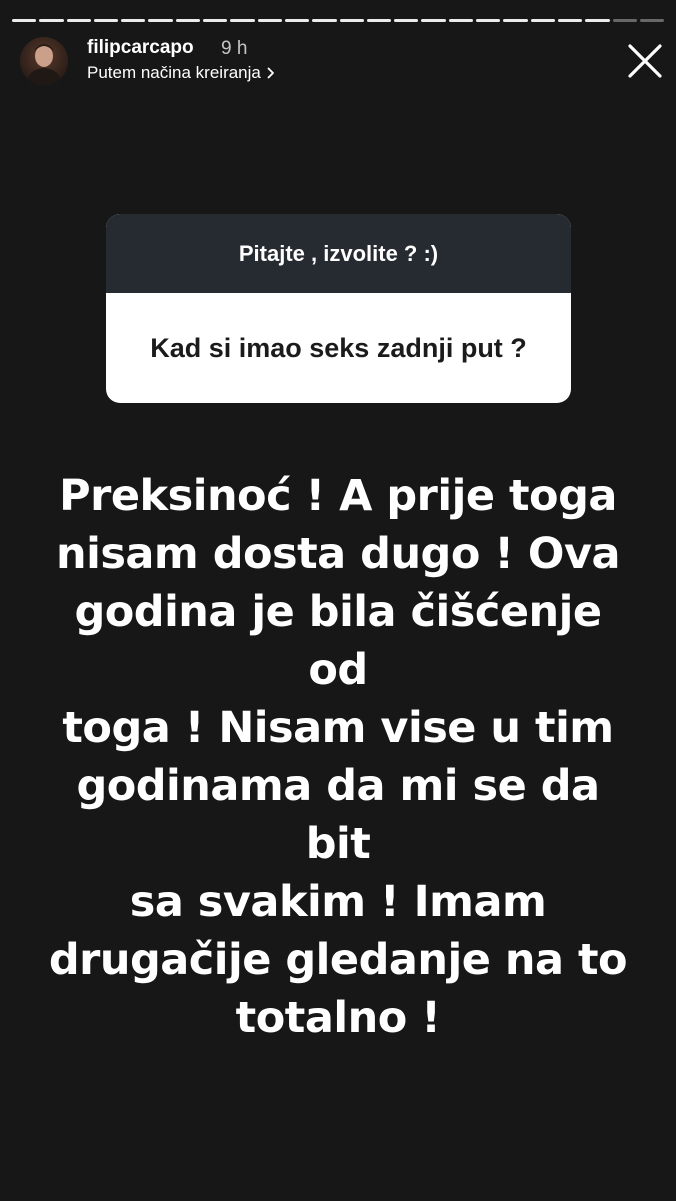 The image size is (676, 1201). I want to click on chevron-right-icon, so click(270, 73).